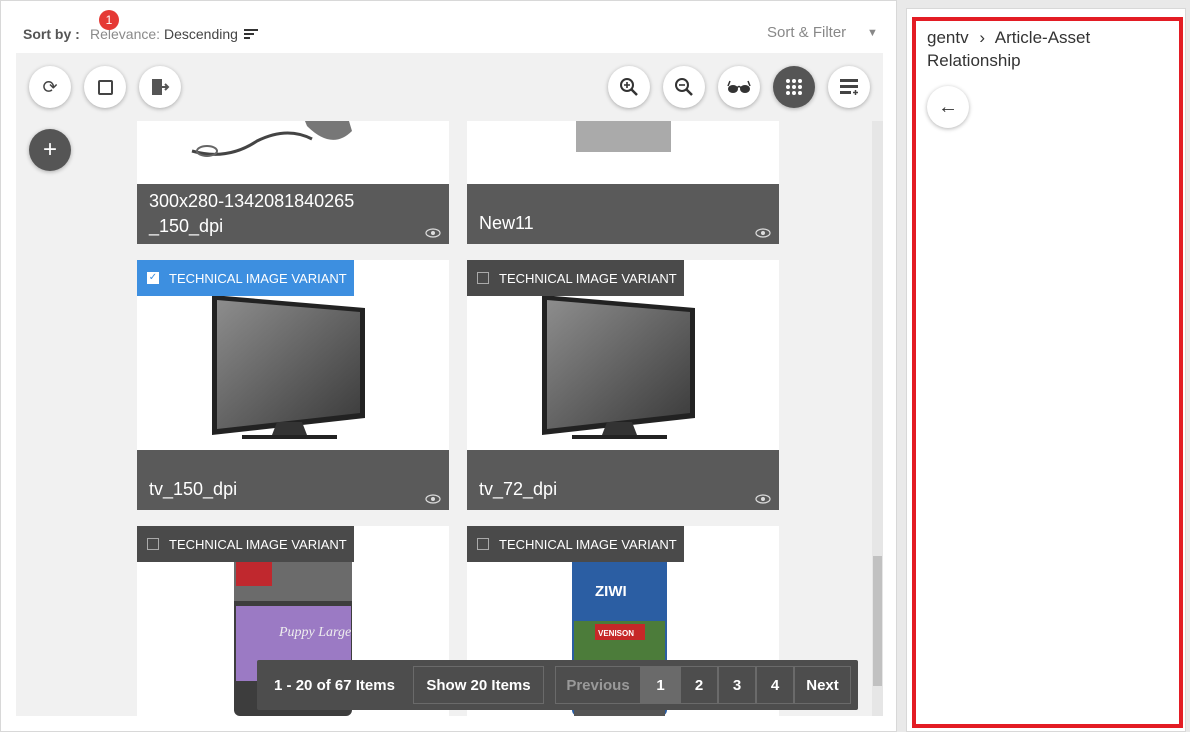 Image resolution: width=1190 pixels, height=732 pixels. Describe the element at coordinates (598, 685) in the screenshot. I see `previous-page-button: Previous` at that location.